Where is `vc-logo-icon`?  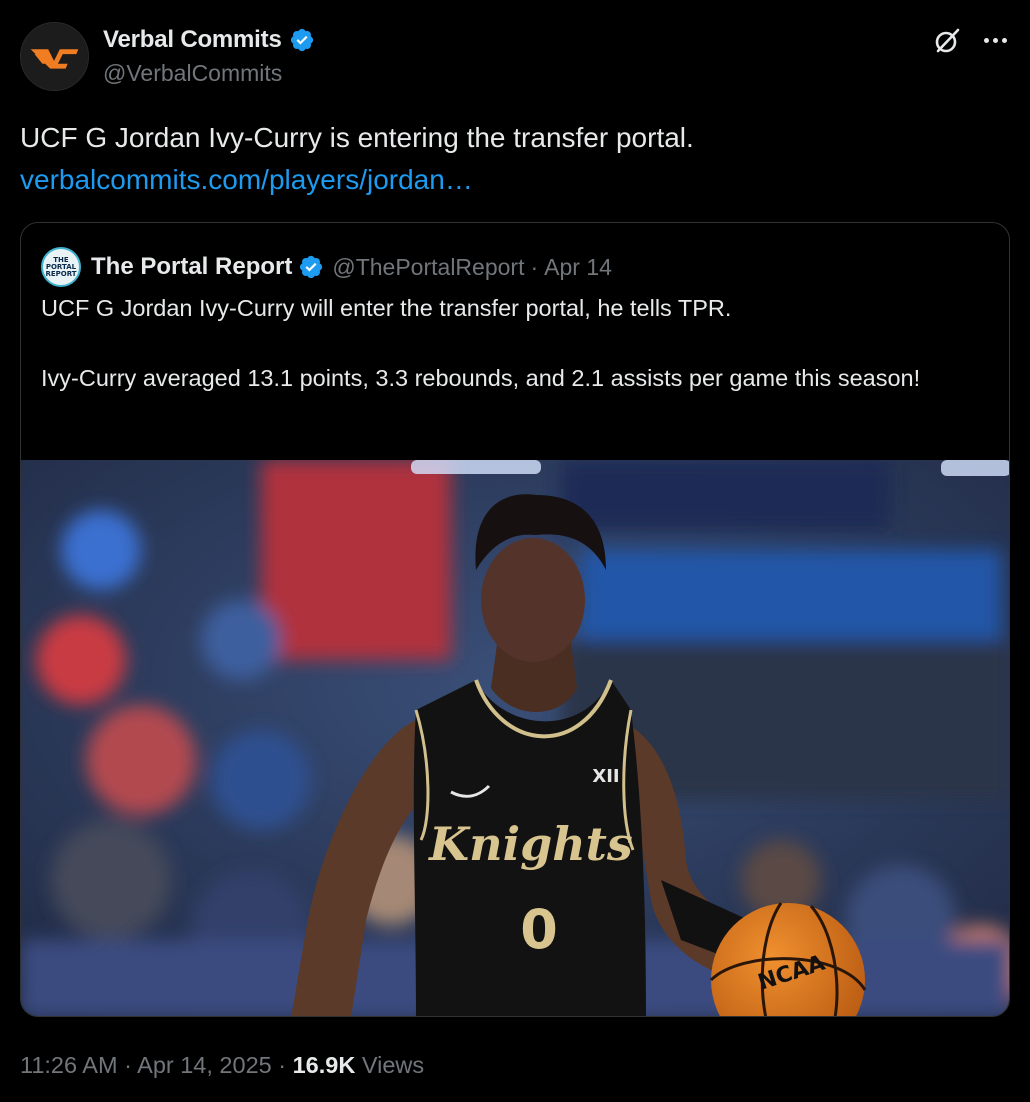 vc-logo-icon is located at coordinates (54, 56).